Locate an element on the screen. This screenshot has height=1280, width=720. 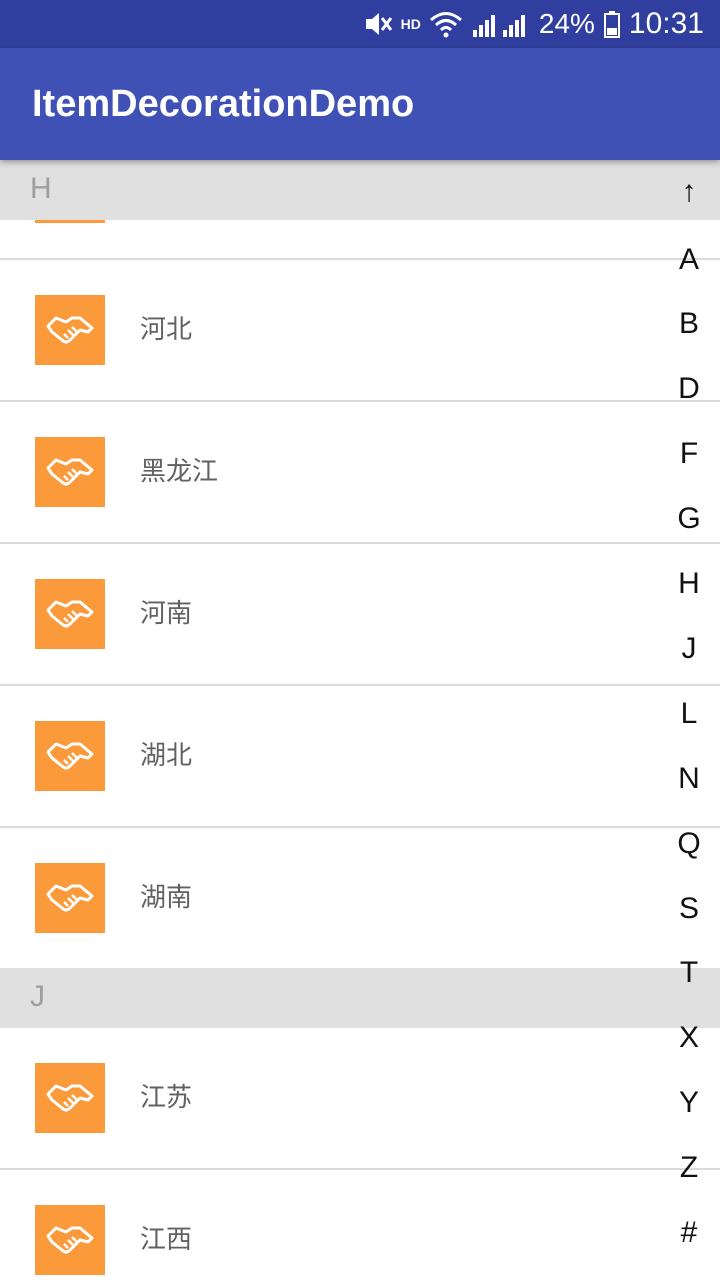
app-title: ItemDecorationDemo is located at coordinates (223, 104).